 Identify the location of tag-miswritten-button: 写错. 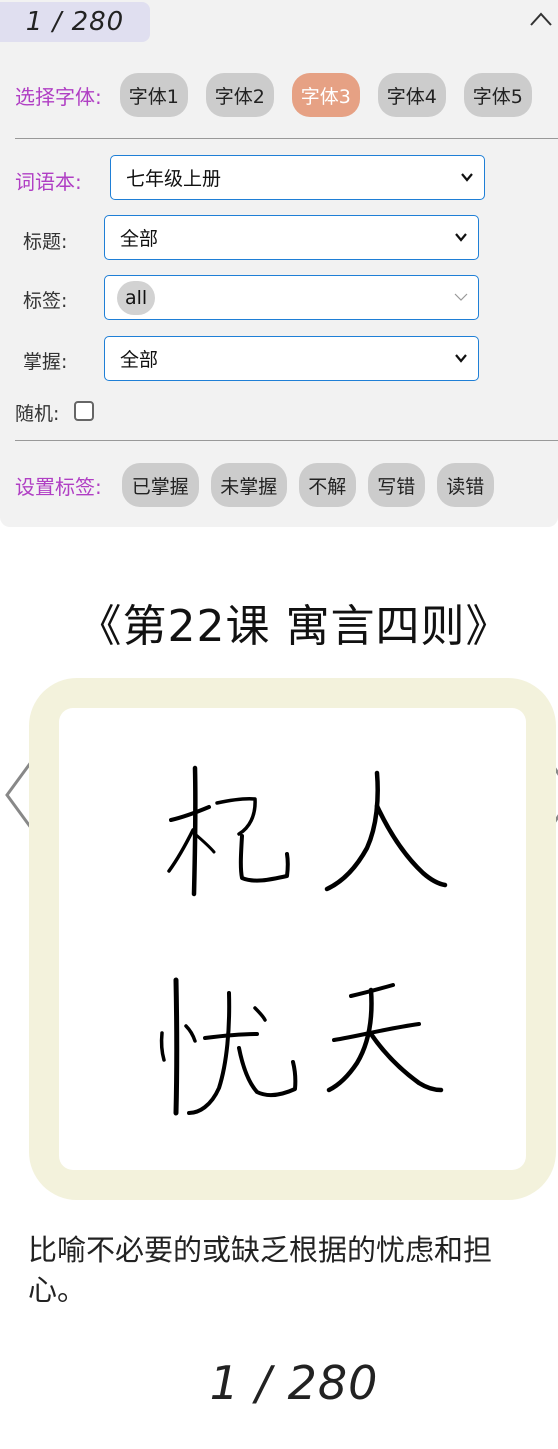
(396, 485).